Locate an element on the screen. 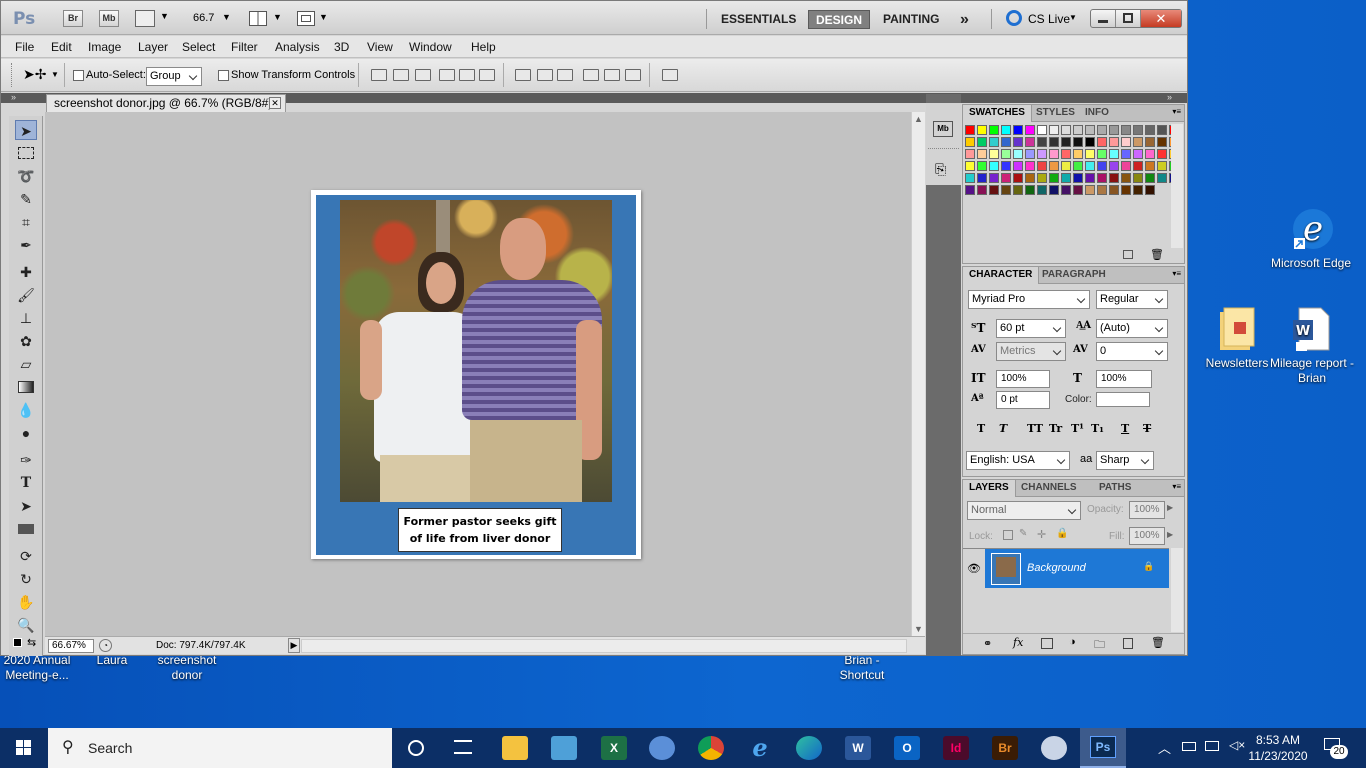 The image size is (1366, 768). workspace-painting: PAINTING is located at coordinates (911, 19).